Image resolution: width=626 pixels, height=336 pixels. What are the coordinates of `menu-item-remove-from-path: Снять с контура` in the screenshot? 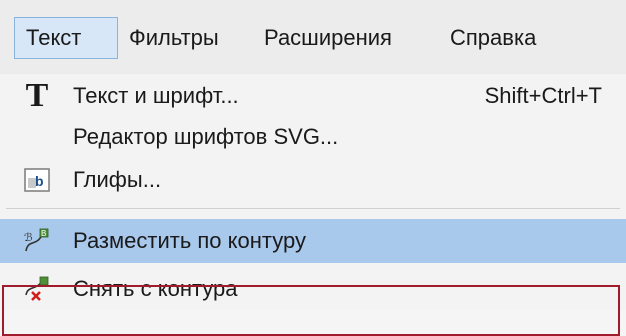 It's located at (313, 289).